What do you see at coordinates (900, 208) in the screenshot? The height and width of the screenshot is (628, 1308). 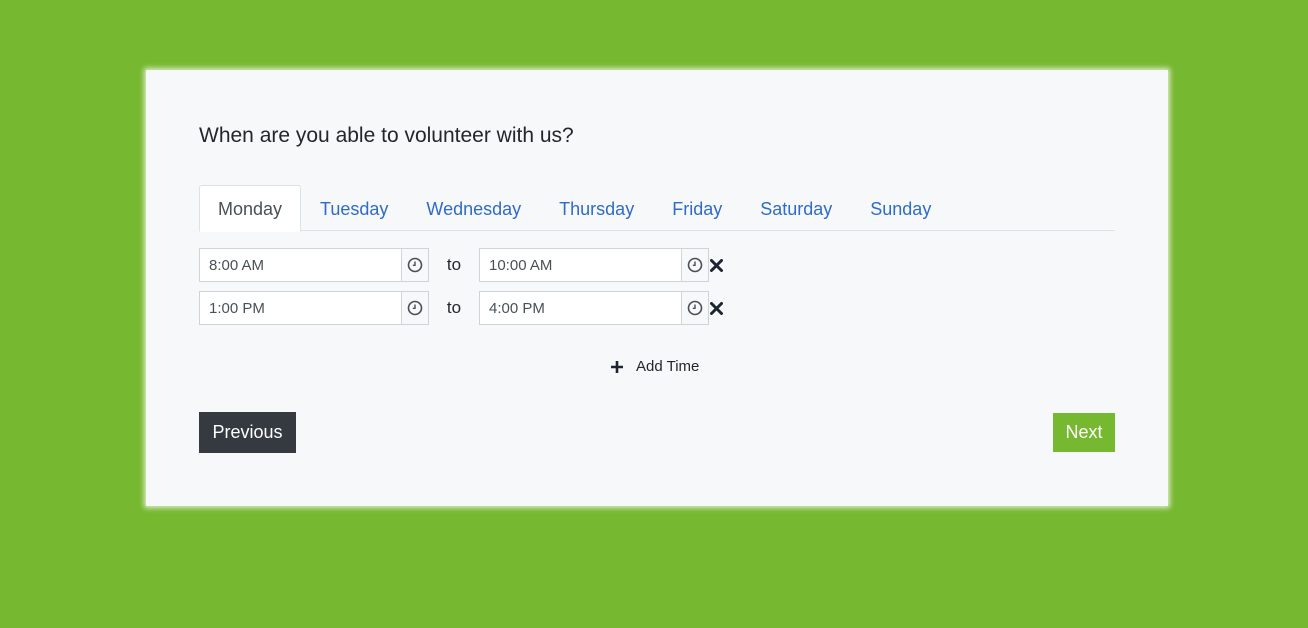 I see `tab-sunday: Sunday` at bounding box center [900, 208].